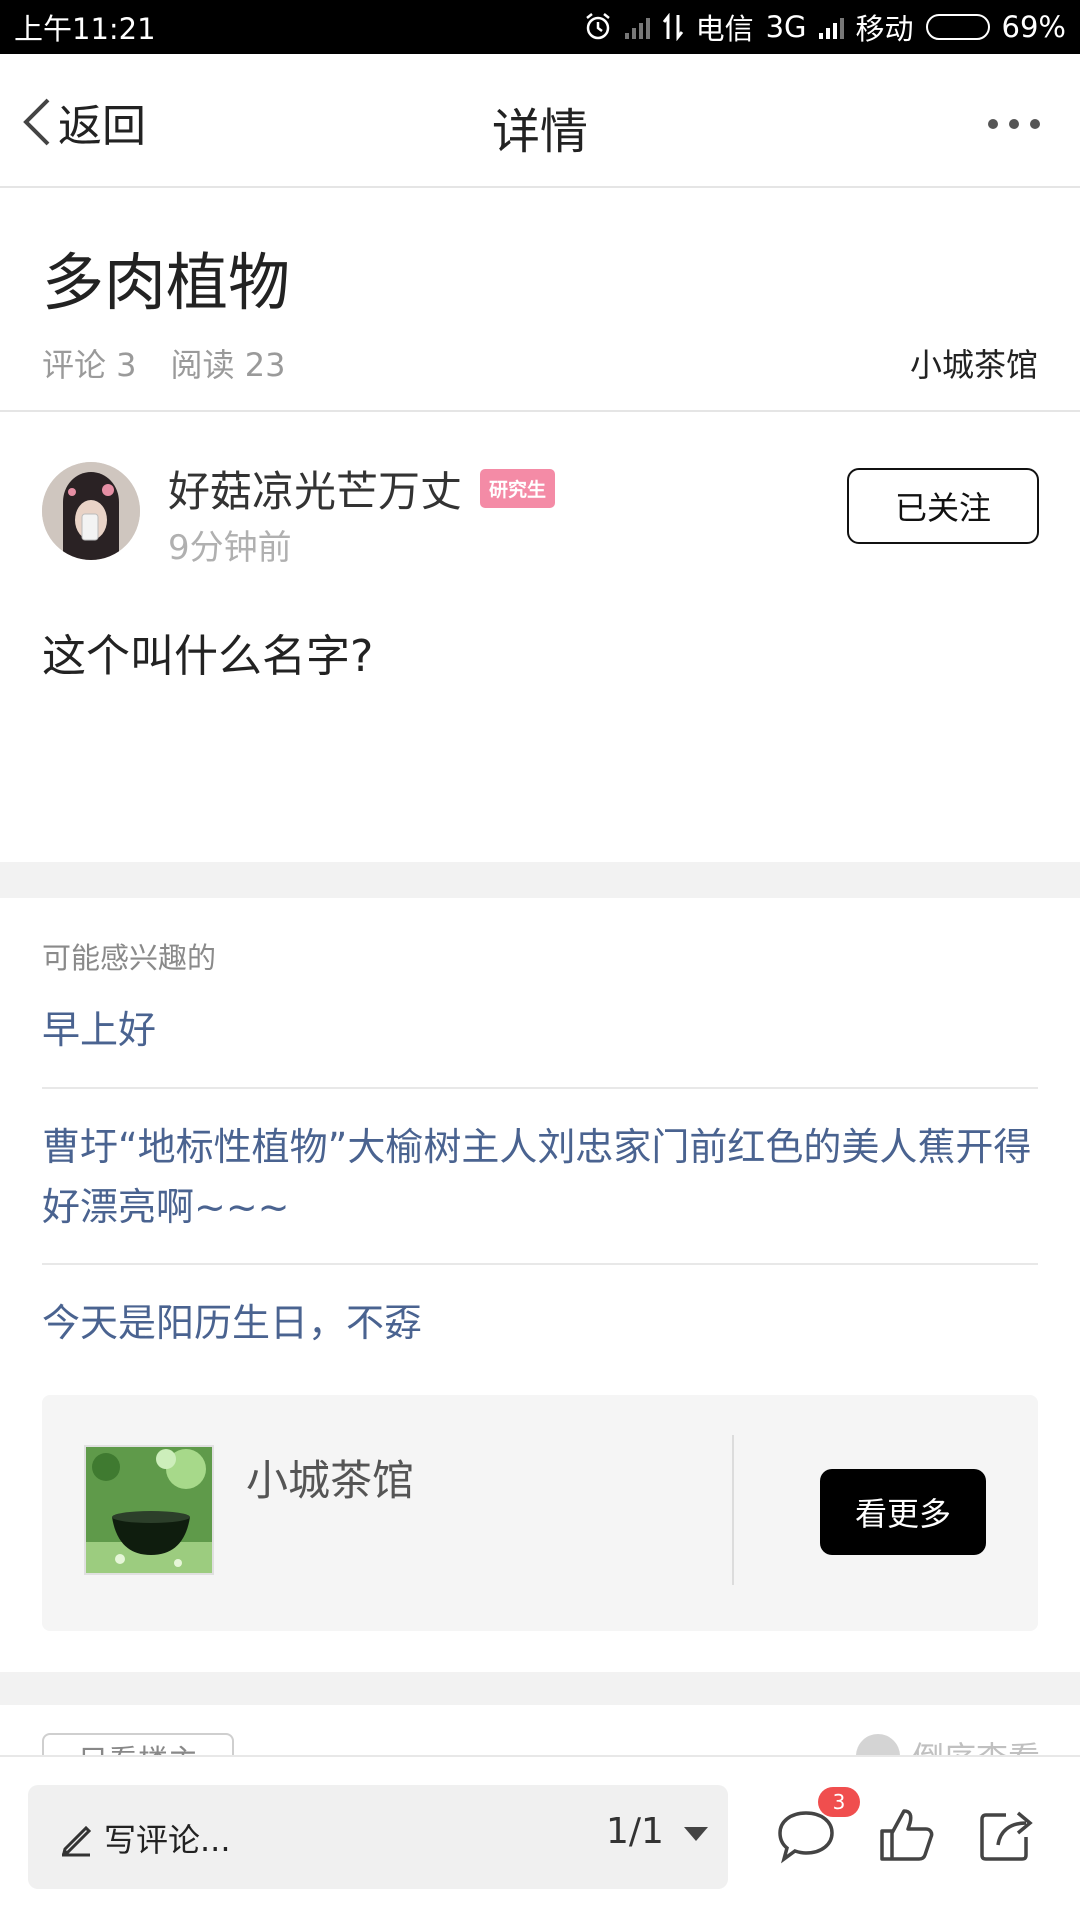 This screenshot has width=1080, height=1920. I want to click on club-card: 小城茶馆 看更多, so click(540, 1513).